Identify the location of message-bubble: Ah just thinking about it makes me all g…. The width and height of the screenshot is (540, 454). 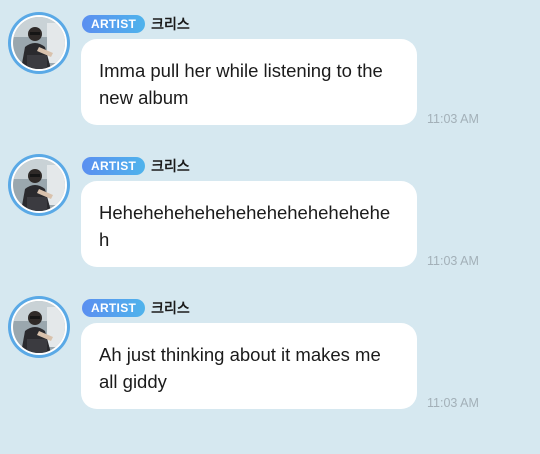
(249, 366).